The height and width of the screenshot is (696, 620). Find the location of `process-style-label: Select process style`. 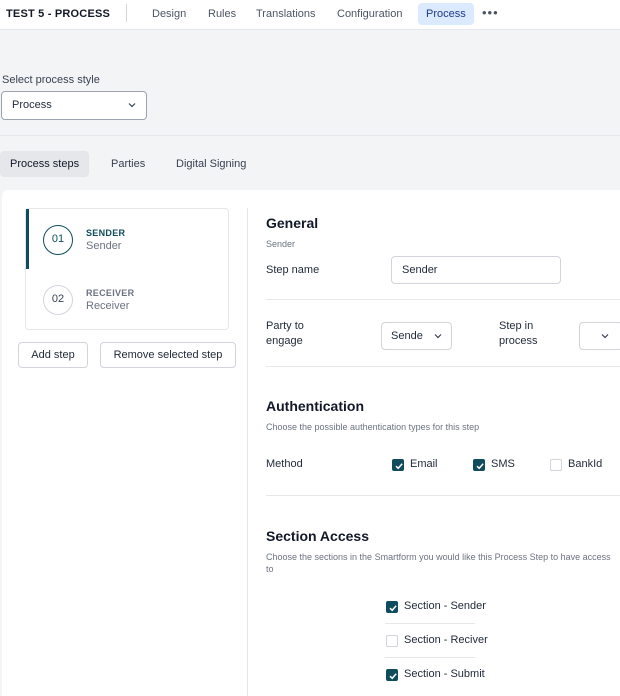

process-style-label: Select process style is located at coordinates (51, 80).